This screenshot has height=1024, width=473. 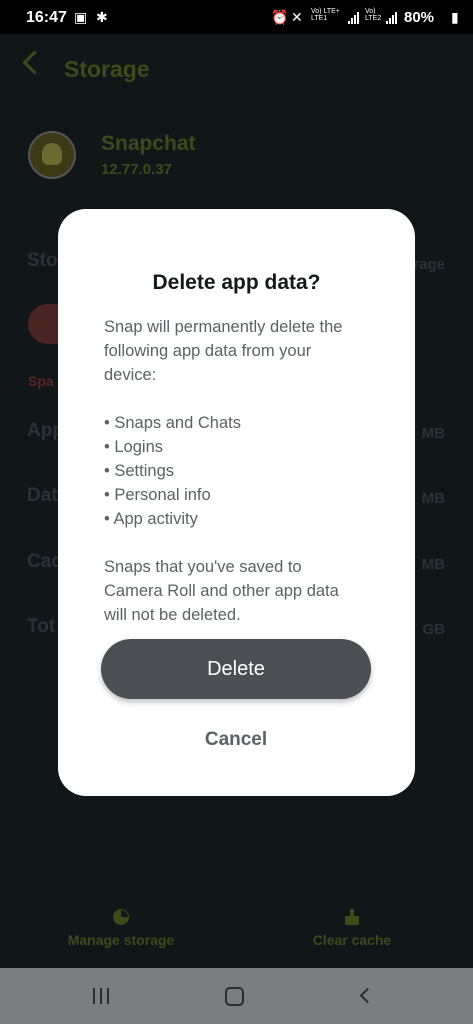 What do you see at coordinates (352, 917) in the screenshot?
I see `broom-icon` at bounding box center [352, 917].